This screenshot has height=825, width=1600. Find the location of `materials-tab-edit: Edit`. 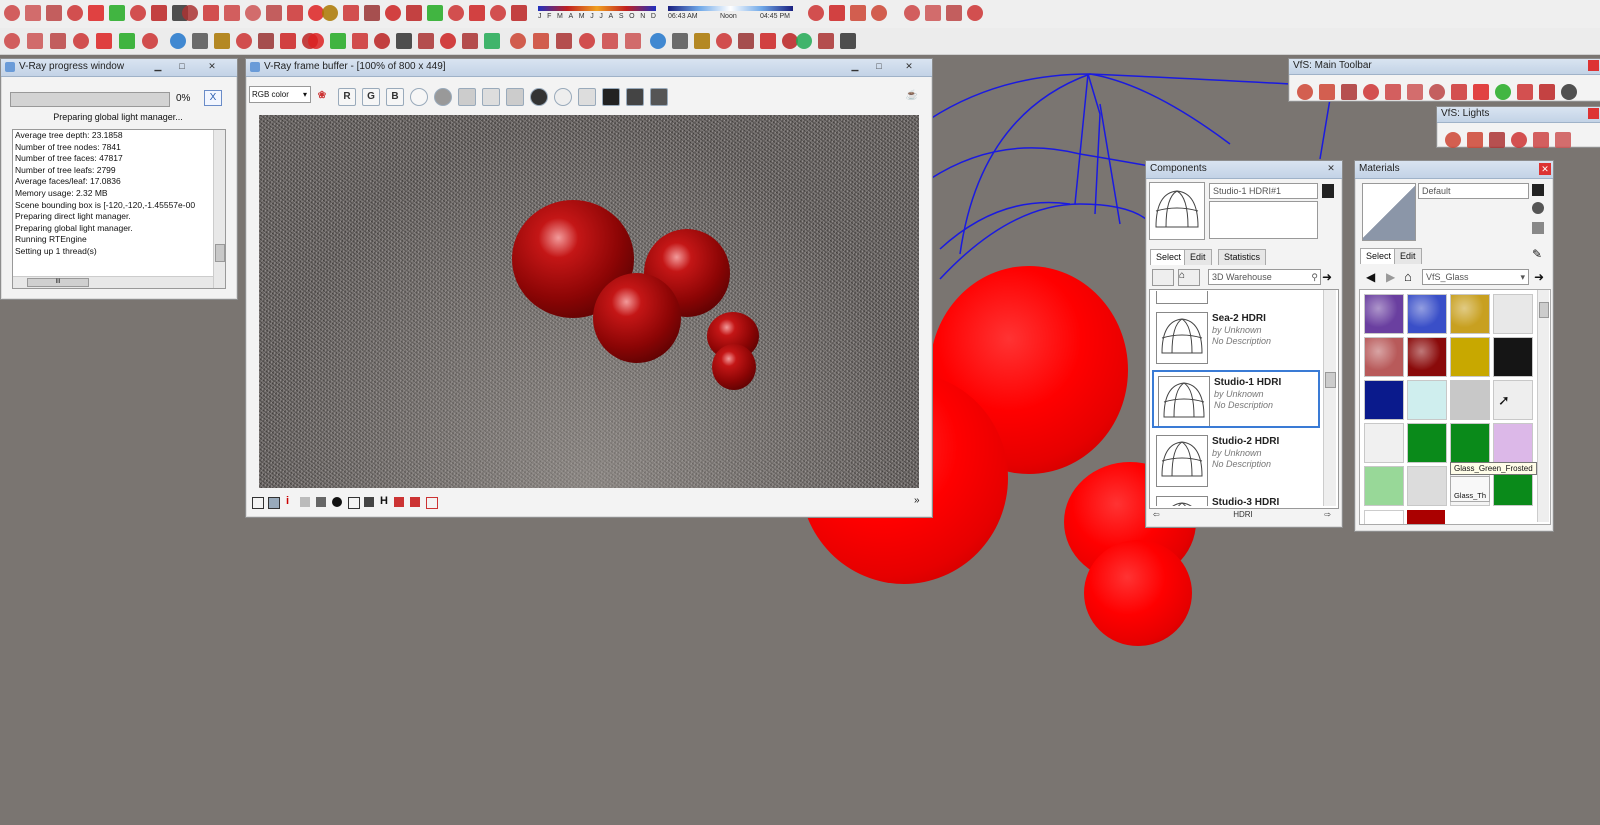

materials-tab-edit: Edit is located at coordinates (1408, 256).